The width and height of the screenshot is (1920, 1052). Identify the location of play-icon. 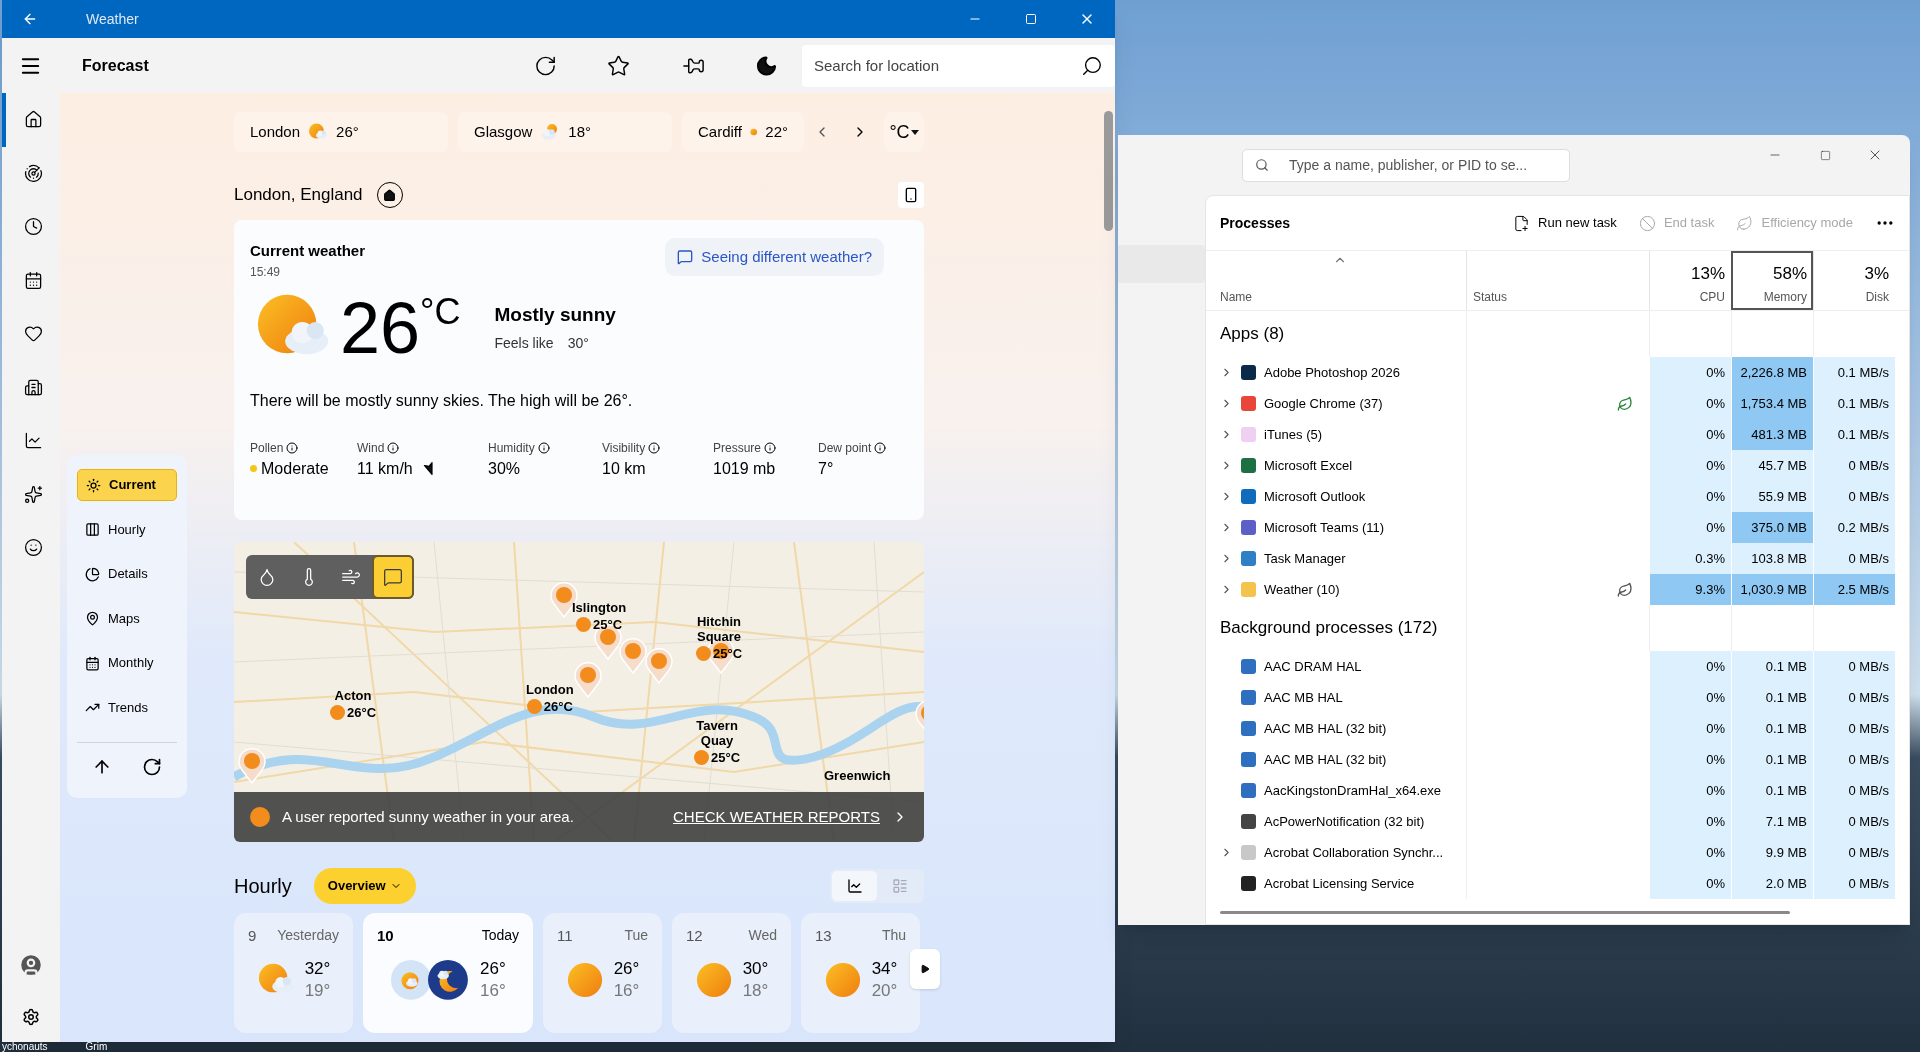
(925, 969).